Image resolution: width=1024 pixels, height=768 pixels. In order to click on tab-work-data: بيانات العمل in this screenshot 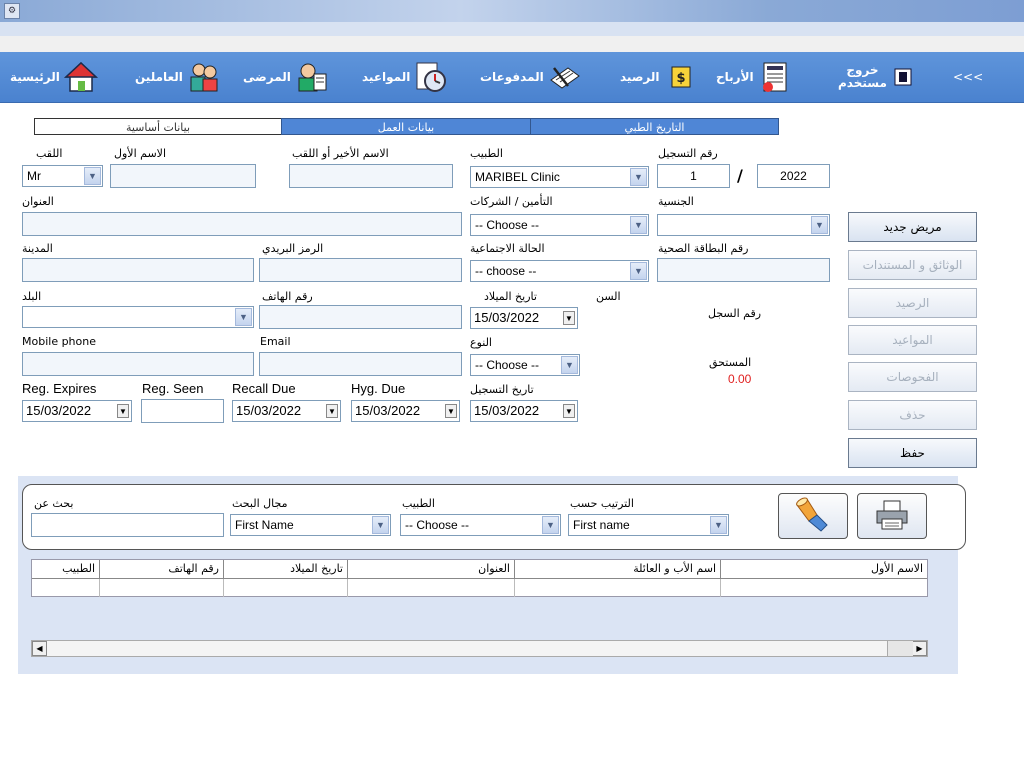, I will do `click(406, 126)`.